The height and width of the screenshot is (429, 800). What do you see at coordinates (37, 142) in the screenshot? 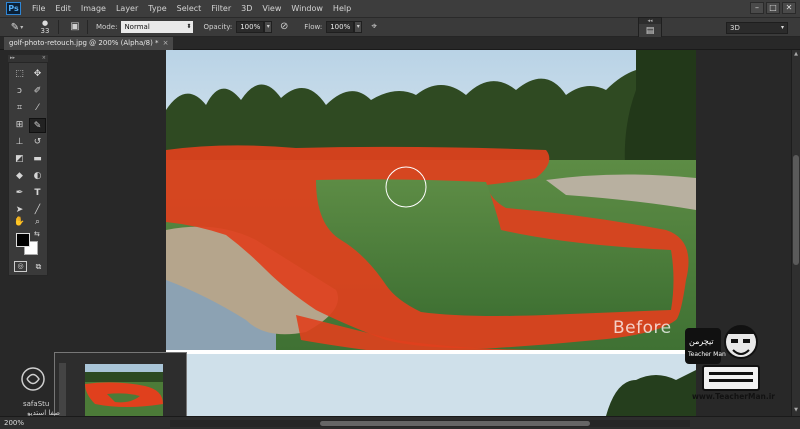
I see `history-brush-tool-icon: ↺` at bounding box center [37, 142].